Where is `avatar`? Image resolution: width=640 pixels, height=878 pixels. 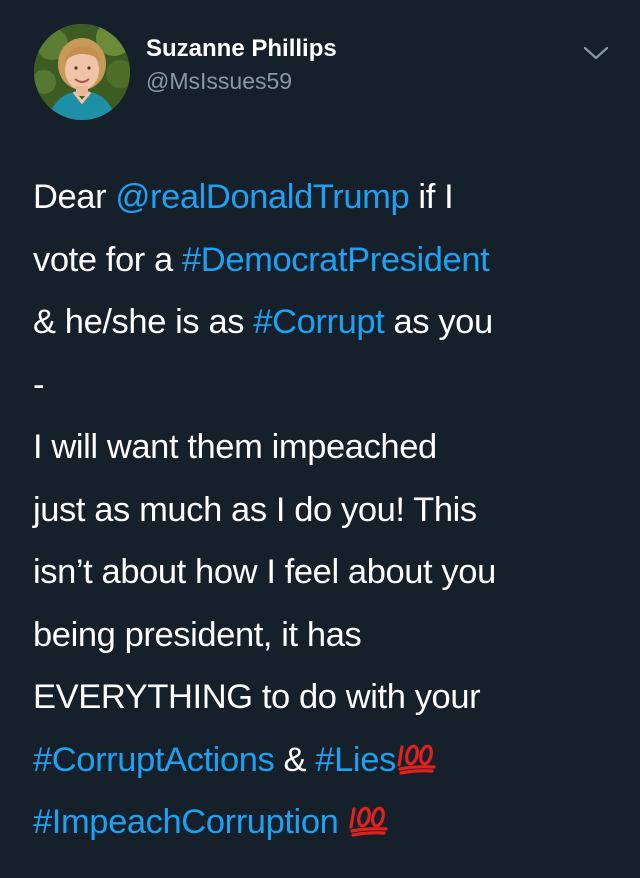
avatar is located at coordinates (82, 72).